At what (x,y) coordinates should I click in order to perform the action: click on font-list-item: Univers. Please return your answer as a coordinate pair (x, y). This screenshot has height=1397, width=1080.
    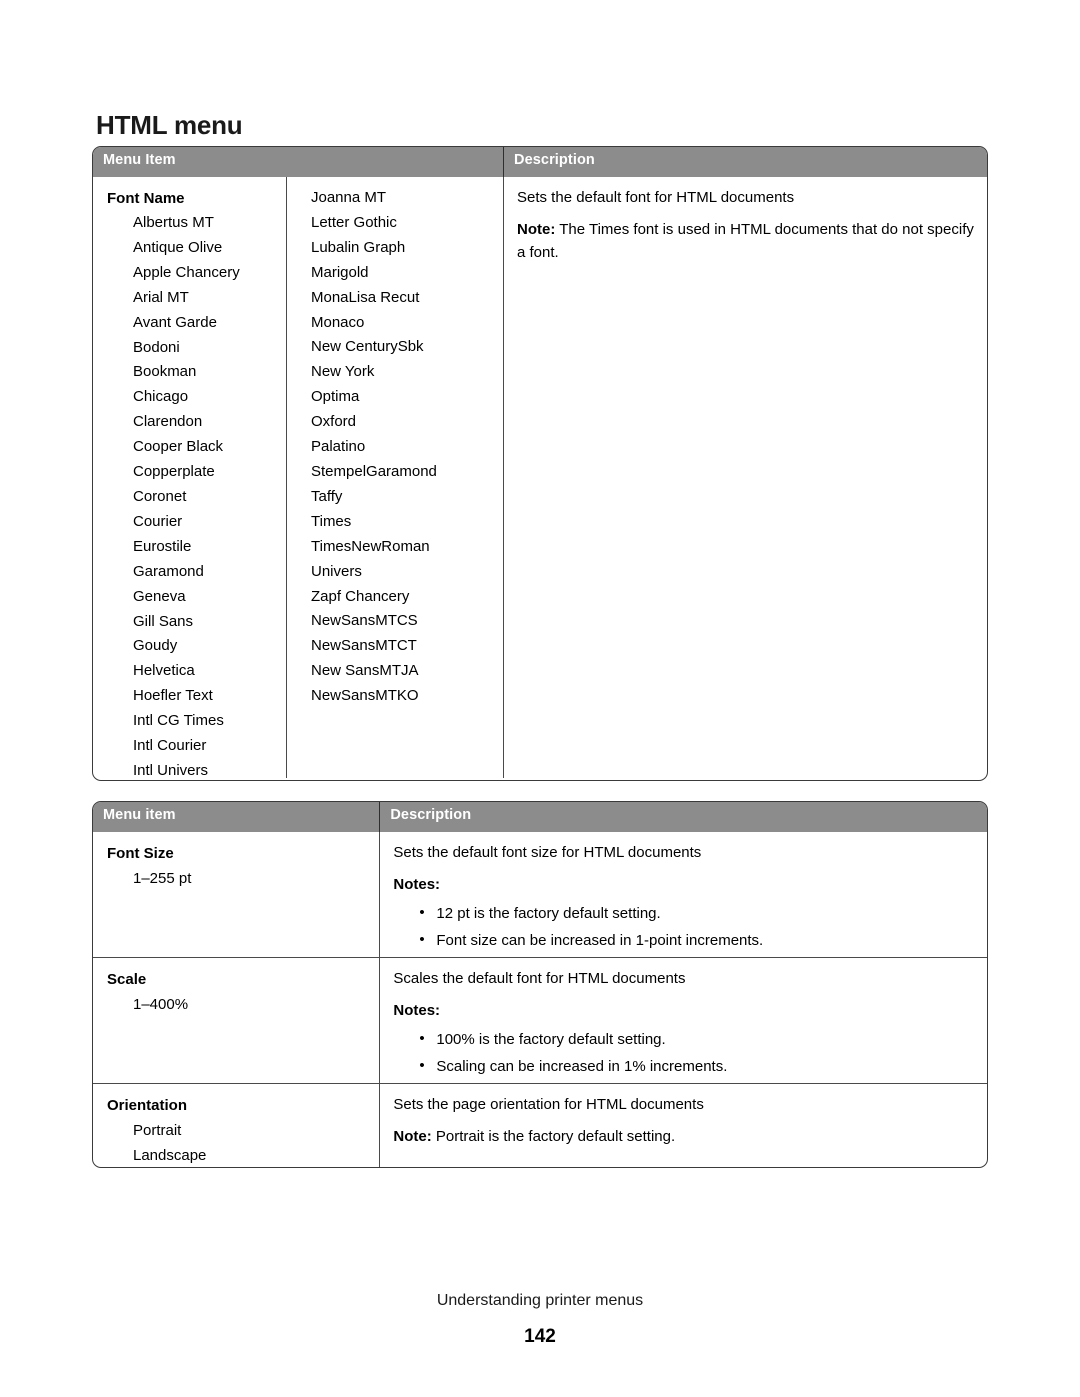
    Looking at the image, I should click on (336, 571).